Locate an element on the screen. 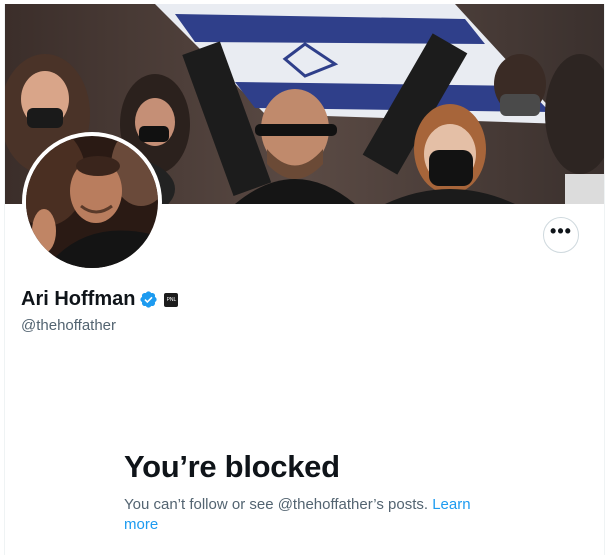 The image size is (609, 555). profile-name-row: Ari Hoffman PNL is located at coordinates (100, 299).